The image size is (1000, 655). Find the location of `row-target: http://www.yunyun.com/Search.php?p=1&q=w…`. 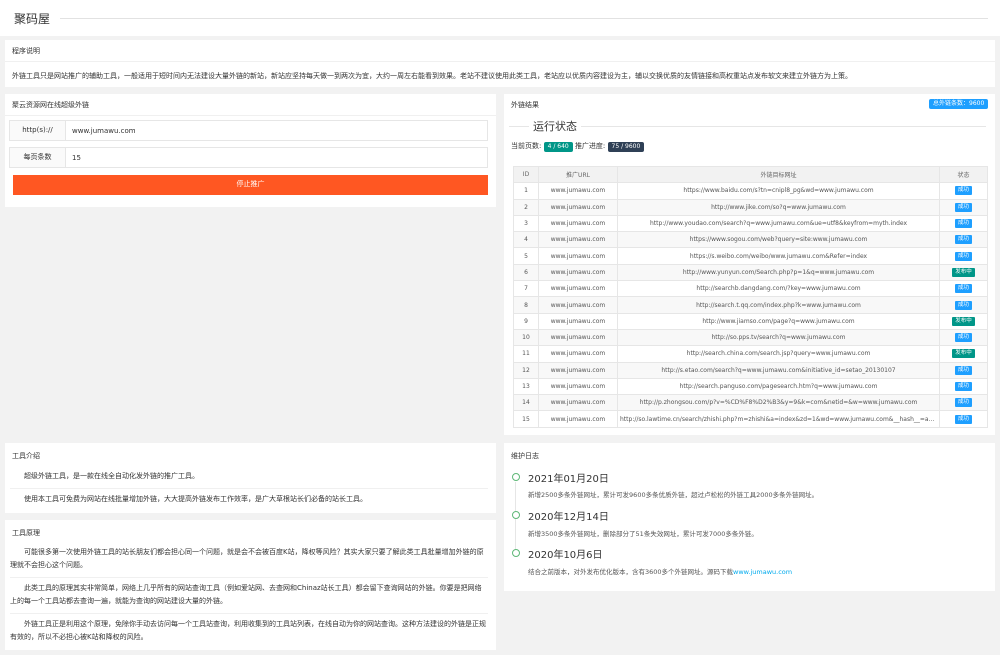

row-target: http://www.yunyun.com/Search.php?p=1&q=w… is located at coordinates (778, 272).